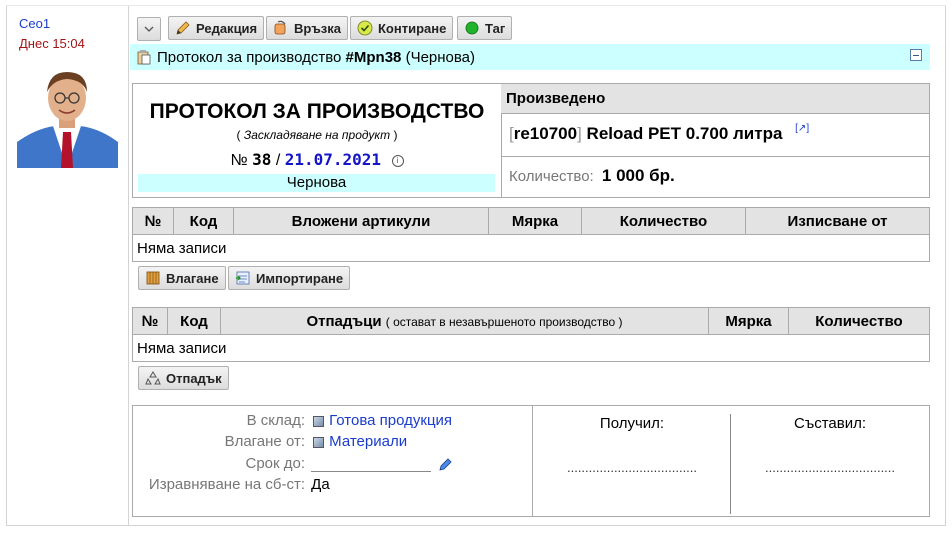 Image resolution: width=952 pixels, height=533 pixels. What do you see at coordinates (382, 420) in the screenshot?
I see `store-link: Готова продукция` at bounding box center [382, 420].